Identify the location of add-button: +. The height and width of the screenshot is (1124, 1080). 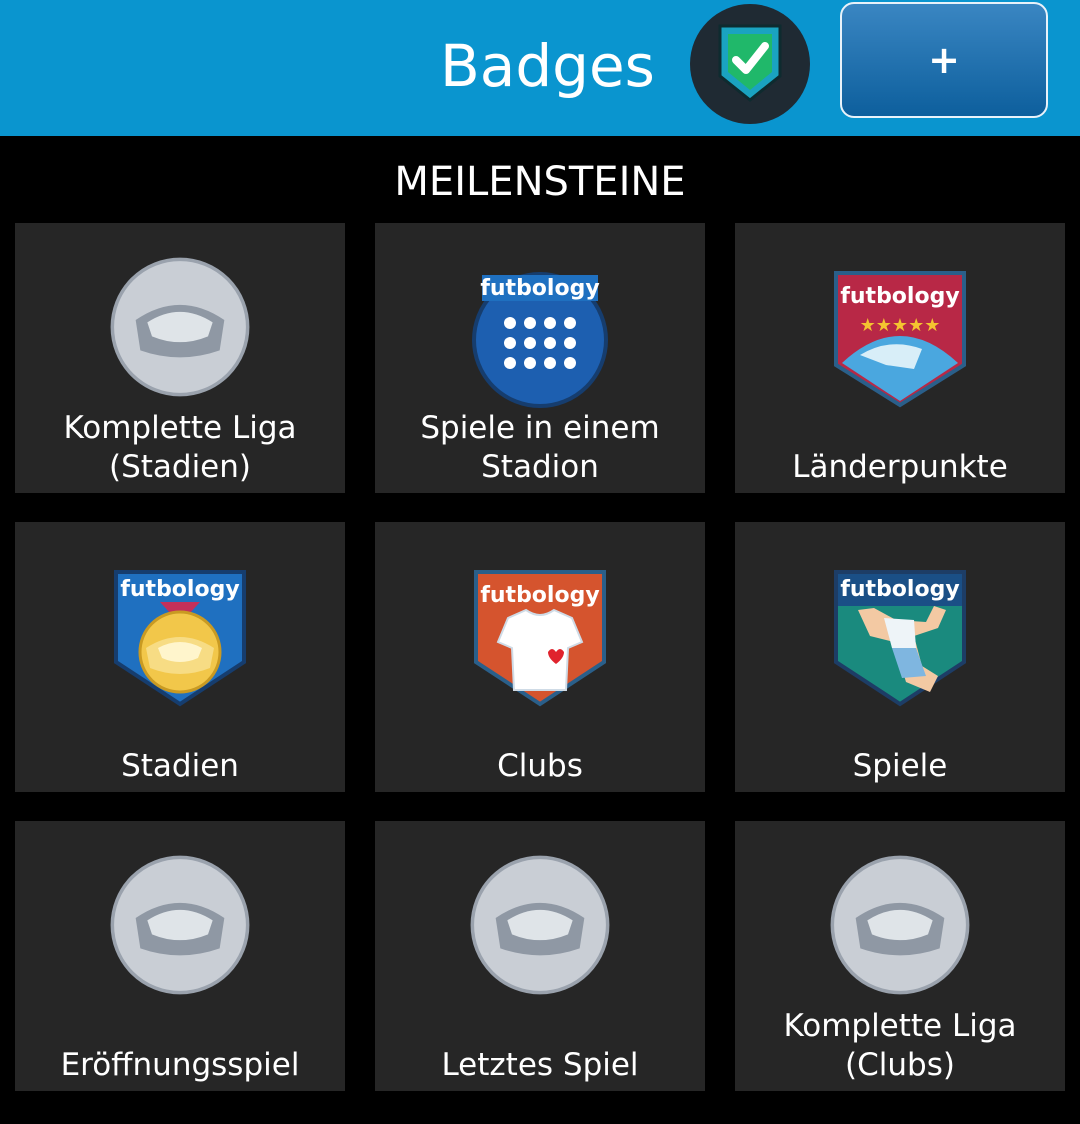
(944, 60).